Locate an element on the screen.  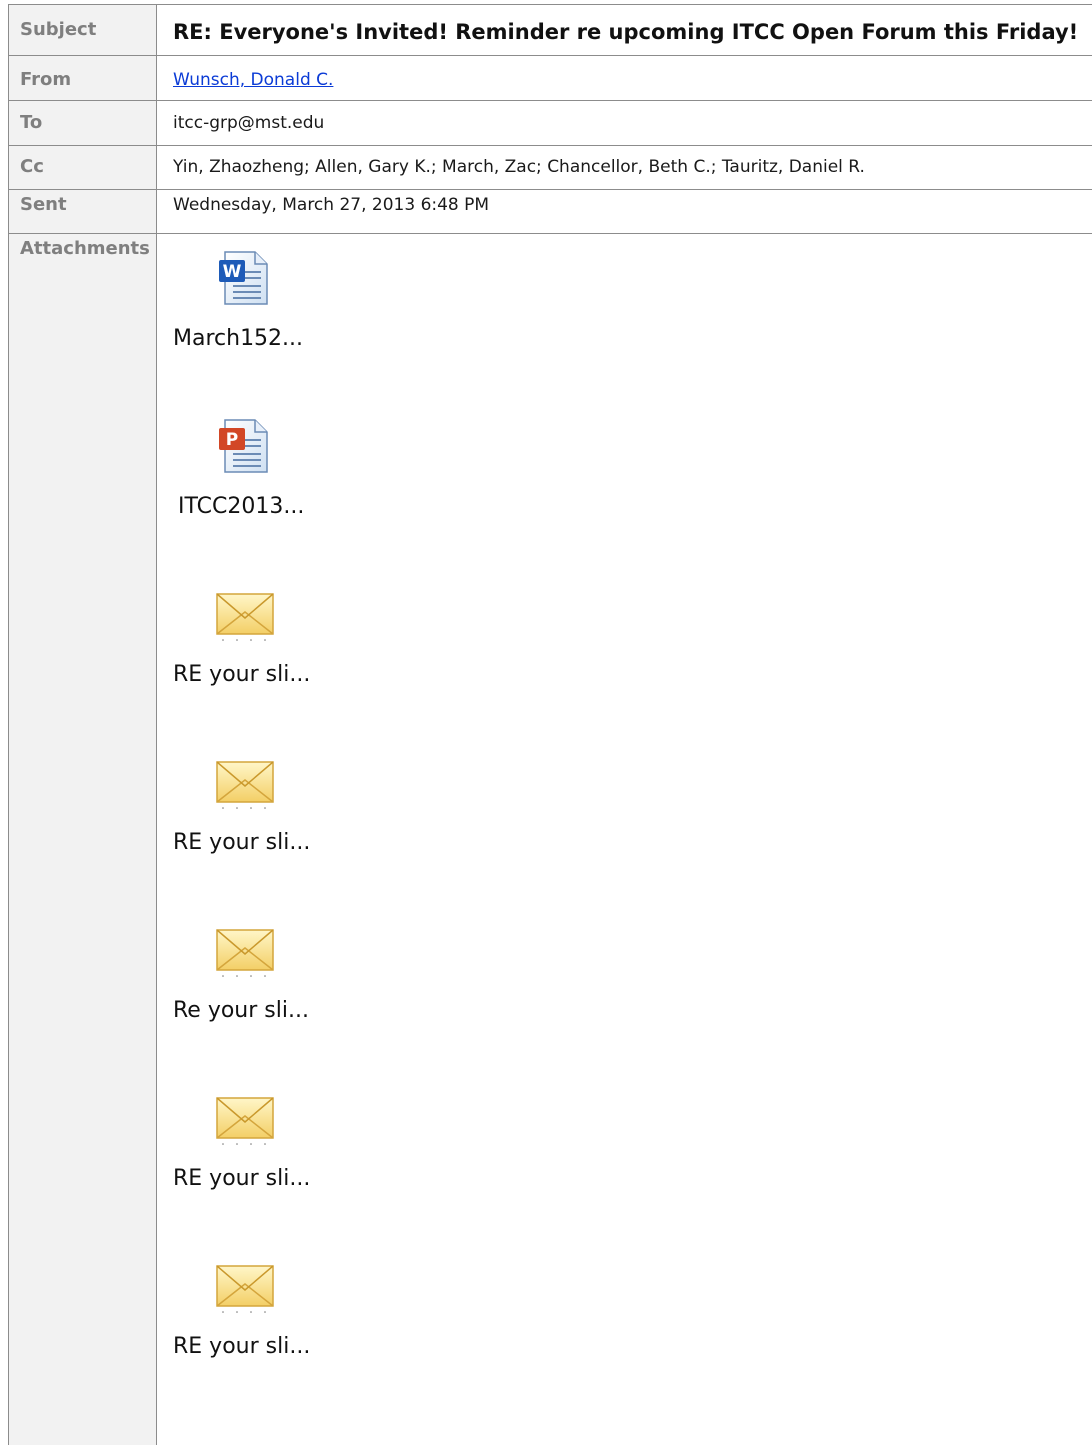
to-value: itcc-grp@mst.edu is located at coordinates (249, 123).